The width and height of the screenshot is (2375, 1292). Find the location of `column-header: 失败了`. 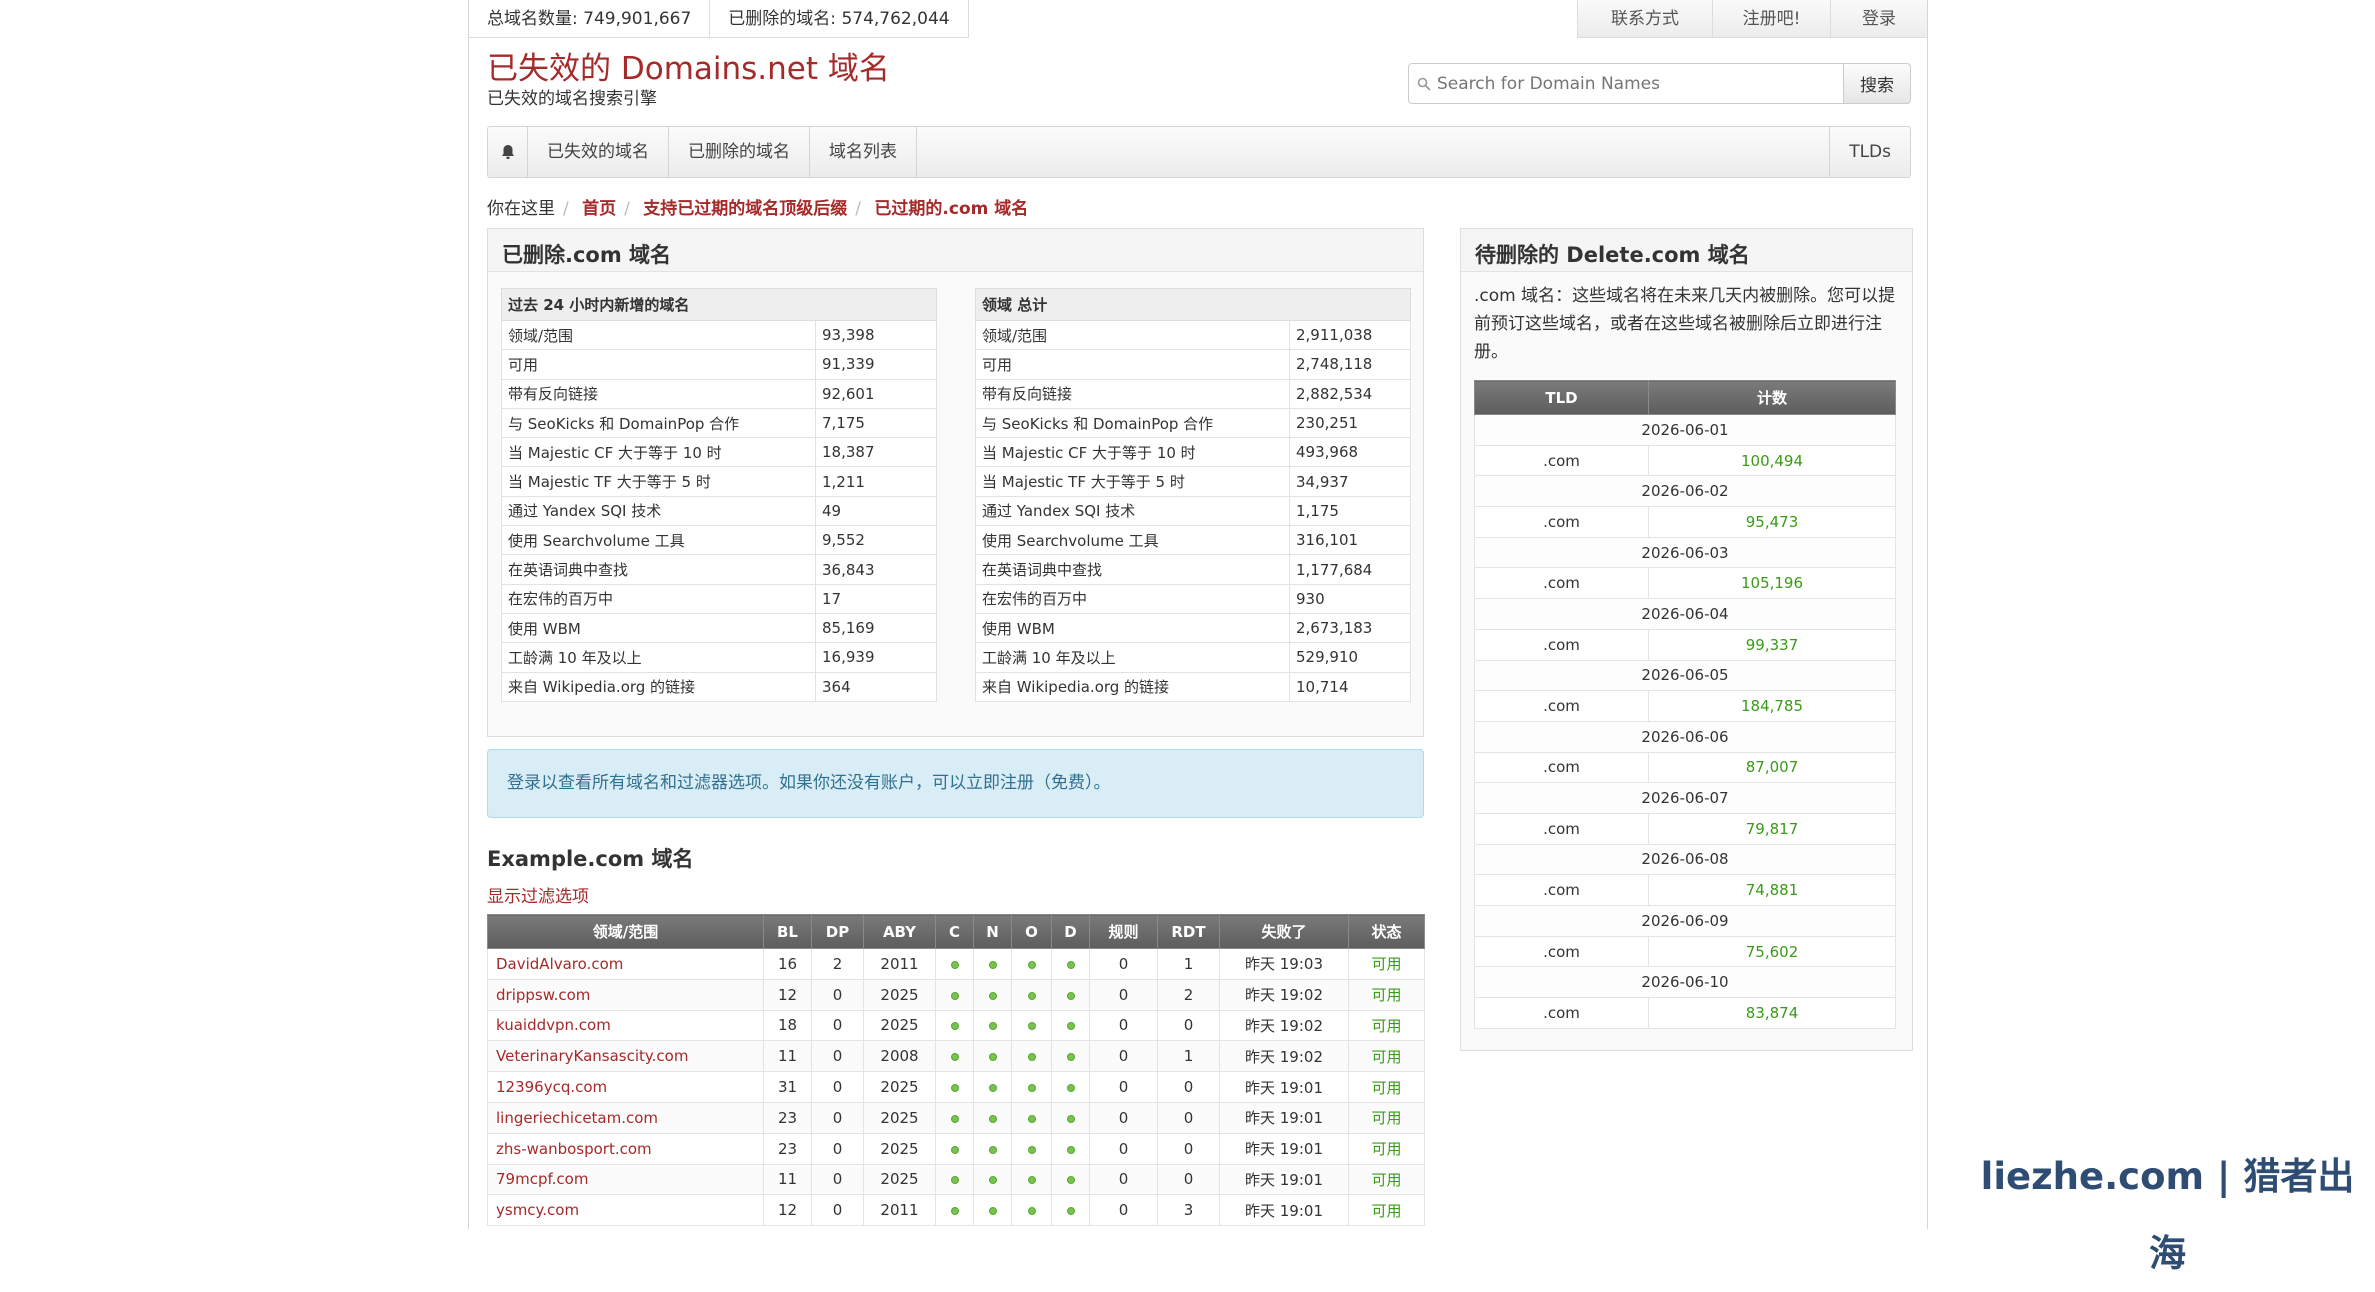

column-header: 失败了 is located at coordinates (1284, 931).